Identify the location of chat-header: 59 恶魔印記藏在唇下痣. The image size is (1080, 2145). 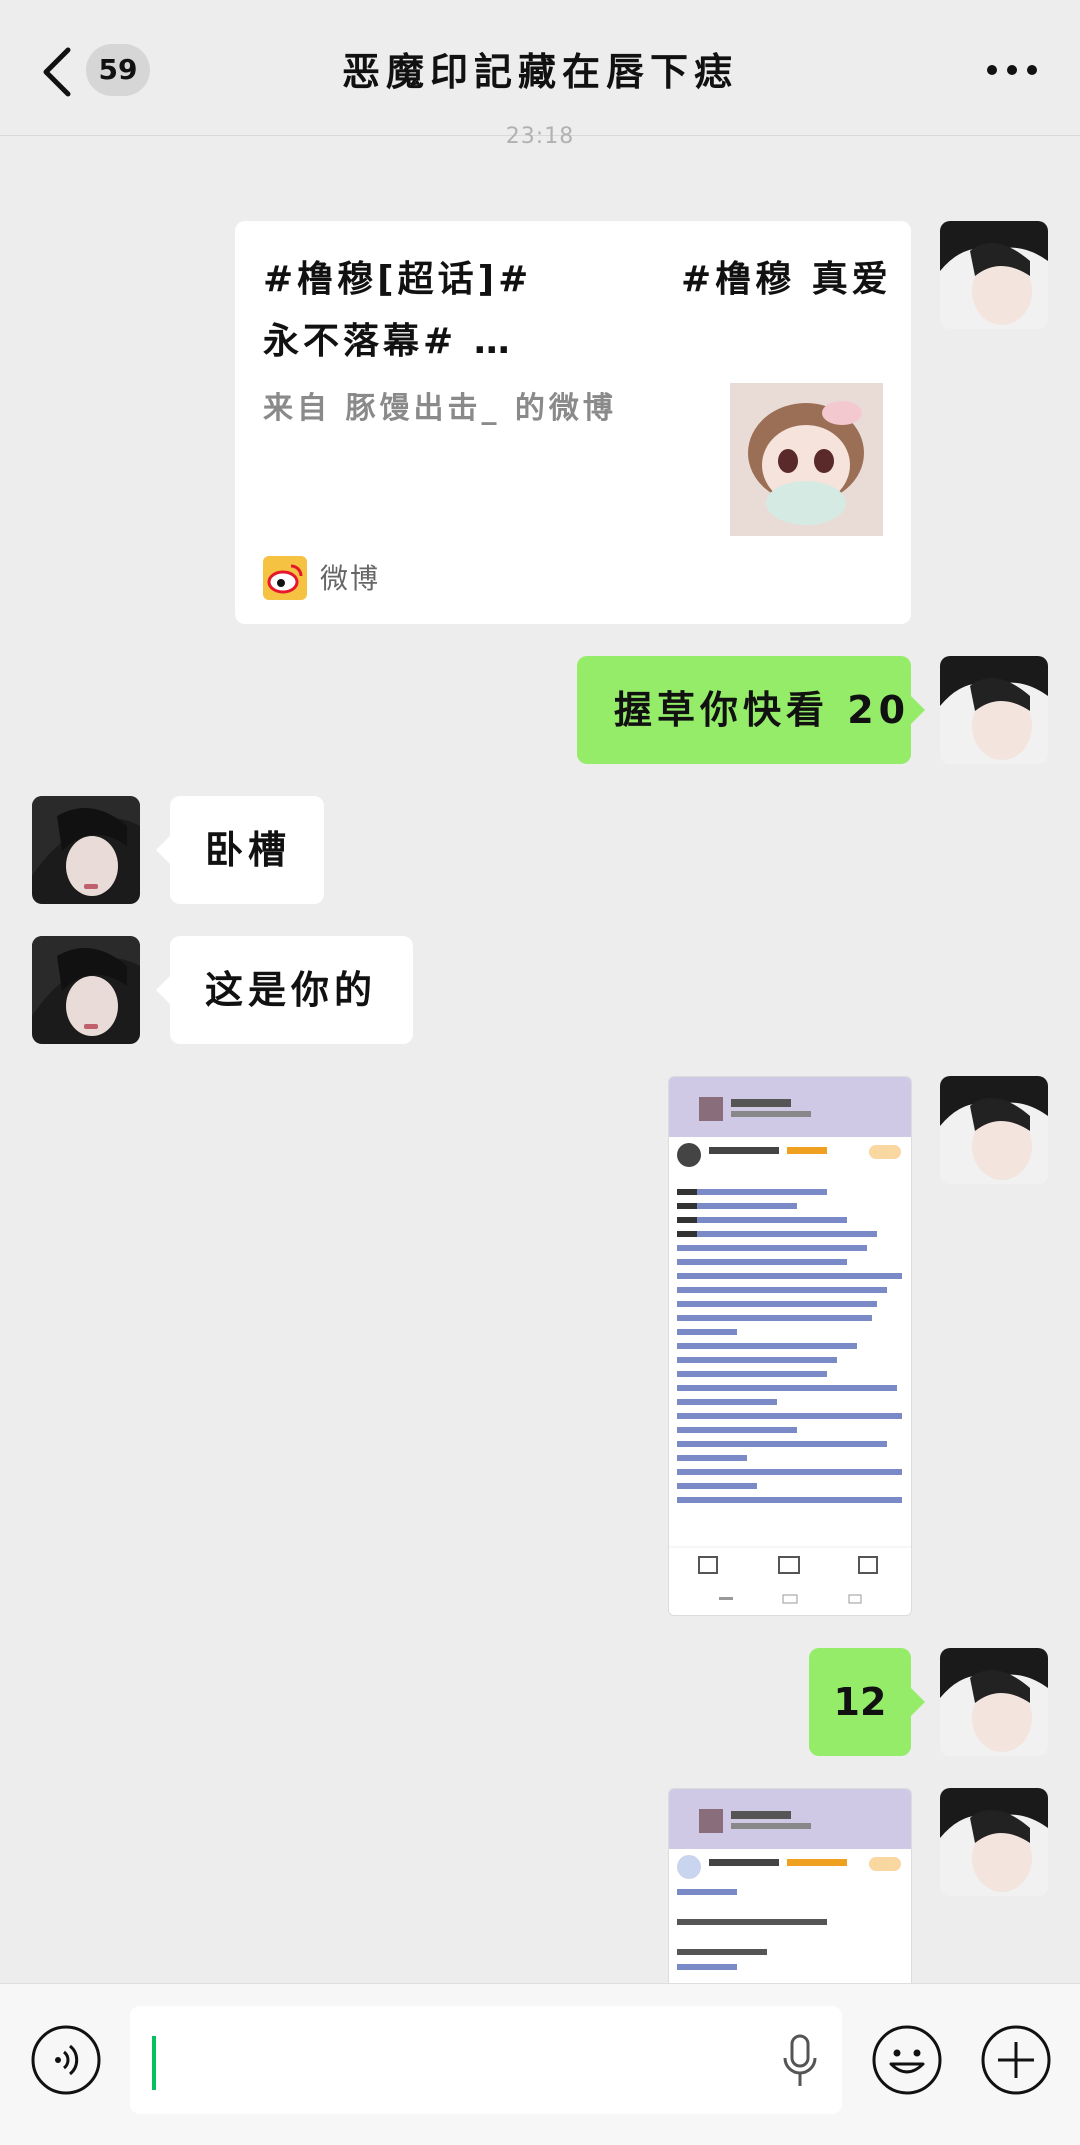
(540, 68).